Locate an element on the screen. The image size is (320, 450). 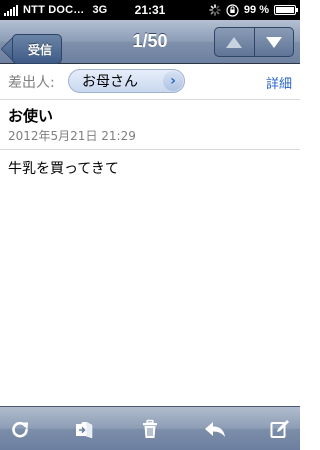
message-position-title: 1/50 is located at coordinates (150, 41).